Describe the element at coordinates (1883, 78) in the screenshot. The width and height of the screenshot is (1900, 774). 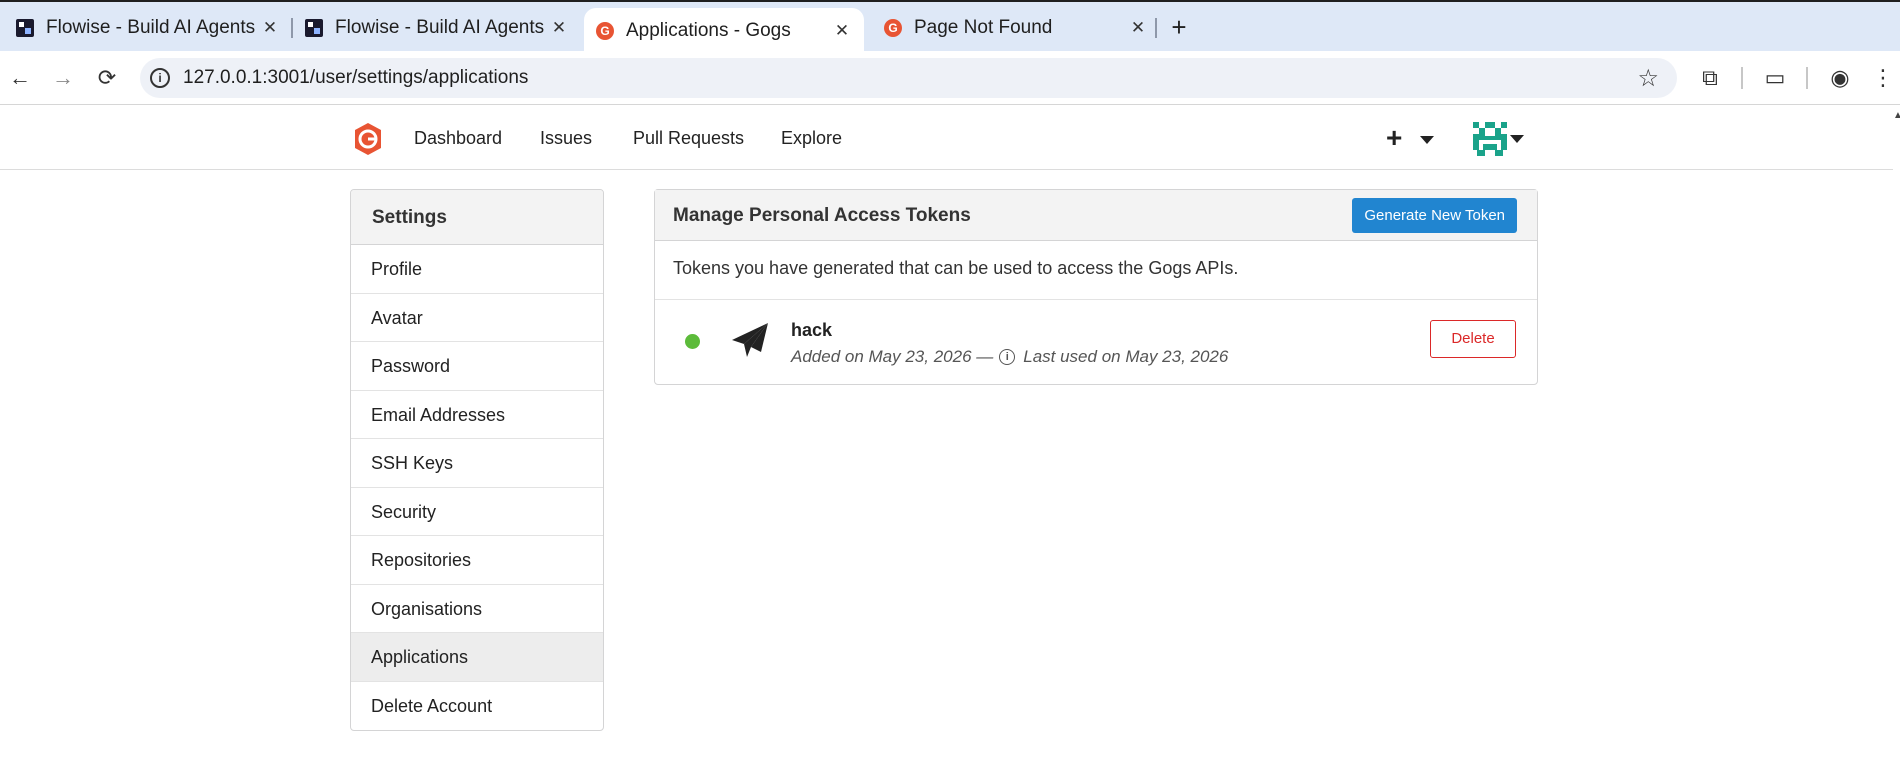
I see `browser-menu-icon: ⋮` at that location.